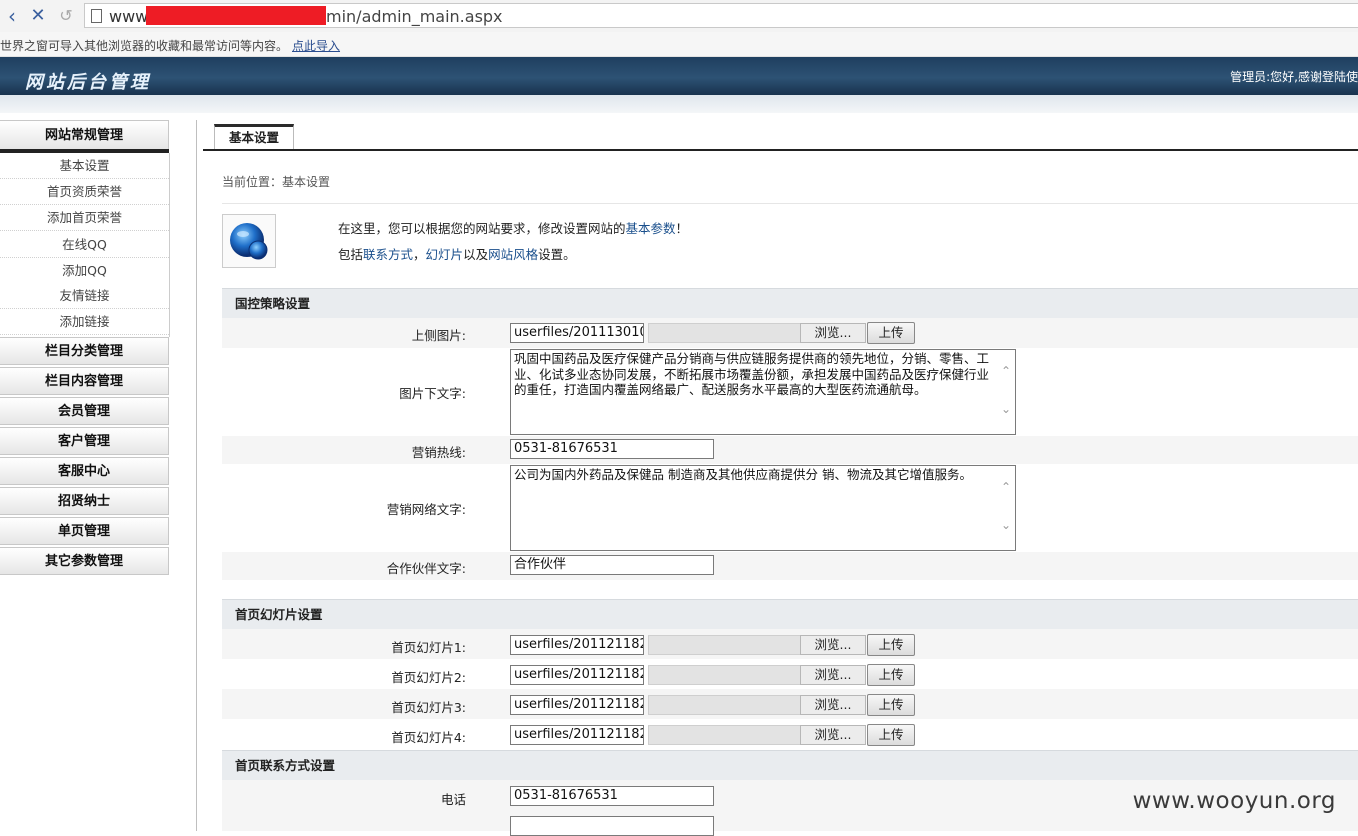 The height and width of the screenshot is (836, 1358). I want to click on stop-icon: ✕, so click(38, 16).